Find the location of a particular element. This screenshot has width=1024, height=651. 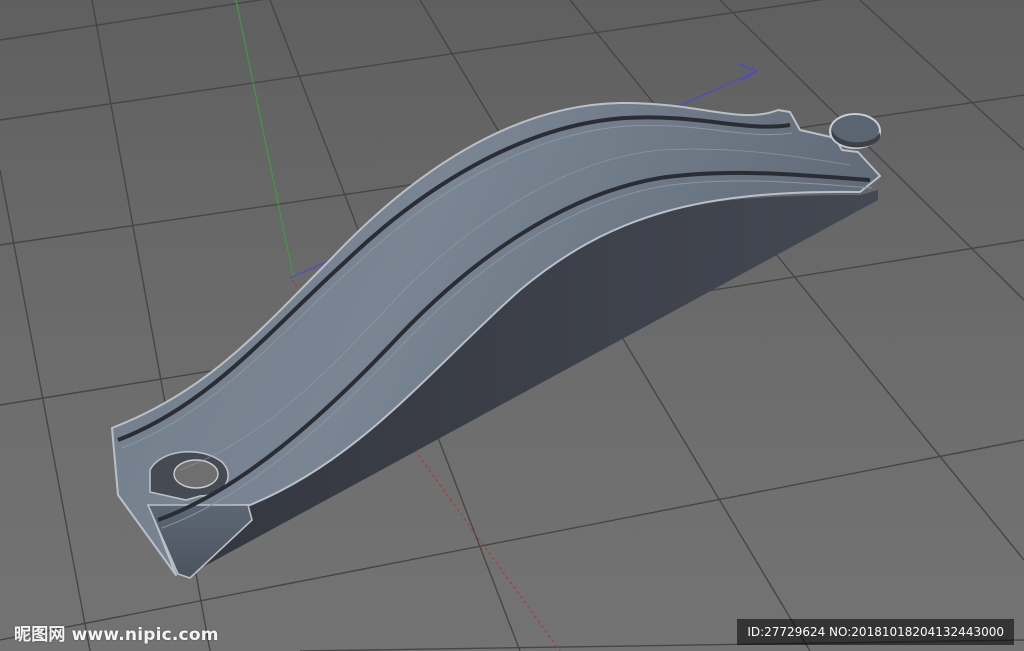

y-axis is located at coordinates (265, 140).